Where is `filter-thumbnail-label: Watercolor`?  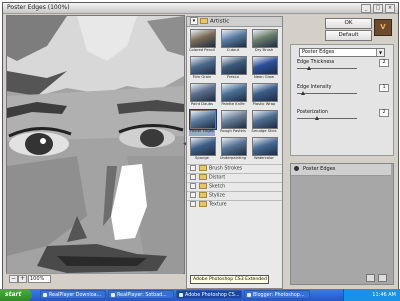
filter-thumbnail-label: Watercolor is located at coordinates (264, 158).